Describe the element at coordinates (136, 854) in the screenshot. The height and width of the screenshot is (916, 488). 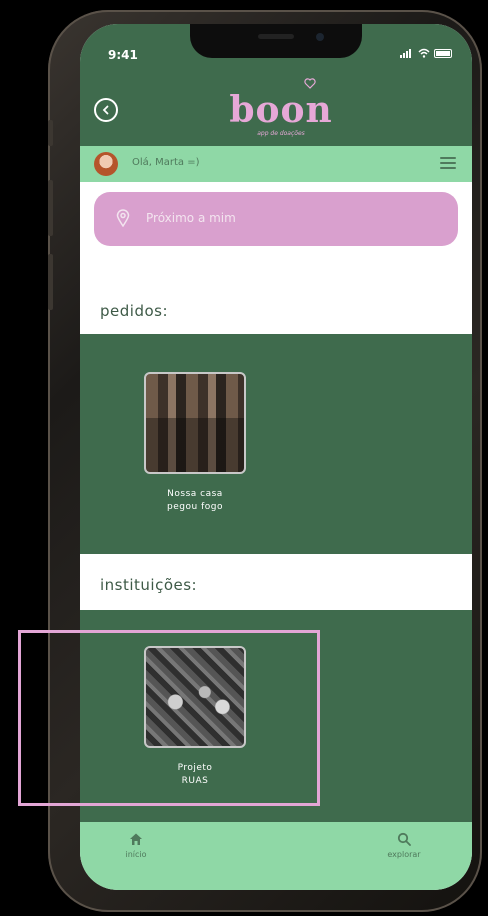
I see `tab-home-label: início` at that location.